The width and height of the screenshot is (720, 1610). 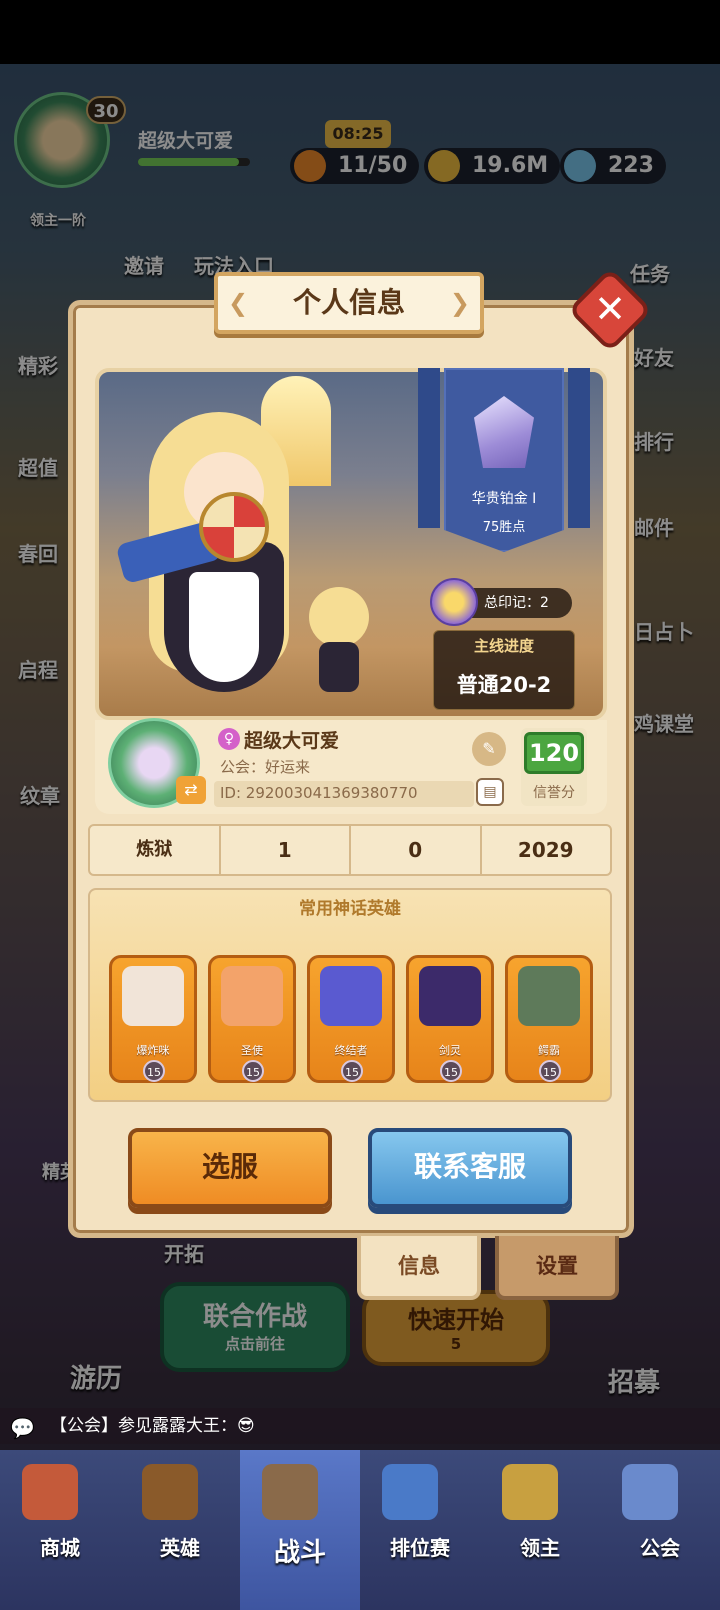 What do you see at coordinates (60, 1530) in the screenshot?
I see `nav-shop: 商城` at bounding box center [60, 1530].